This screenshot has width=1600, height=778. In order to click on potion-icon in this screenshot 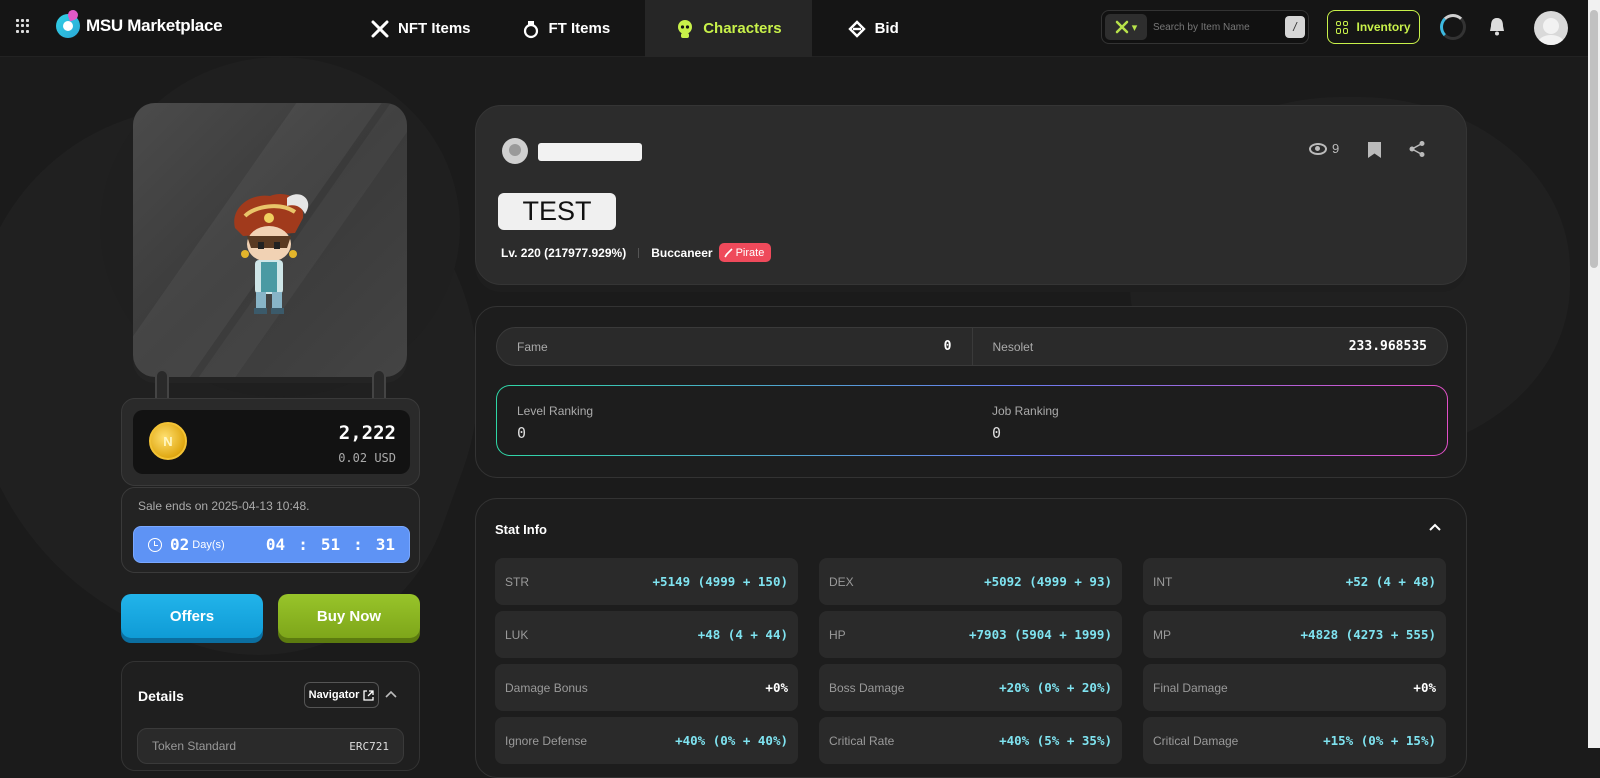, I will do `click(531, 29)`.